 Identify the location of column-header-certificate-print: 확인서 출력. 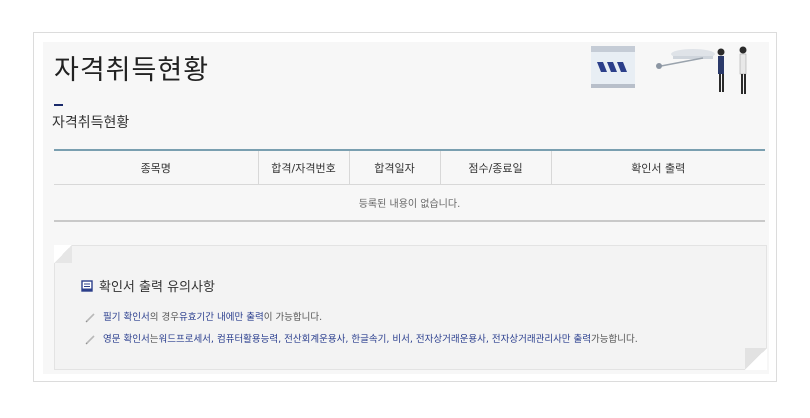
(657, 167).